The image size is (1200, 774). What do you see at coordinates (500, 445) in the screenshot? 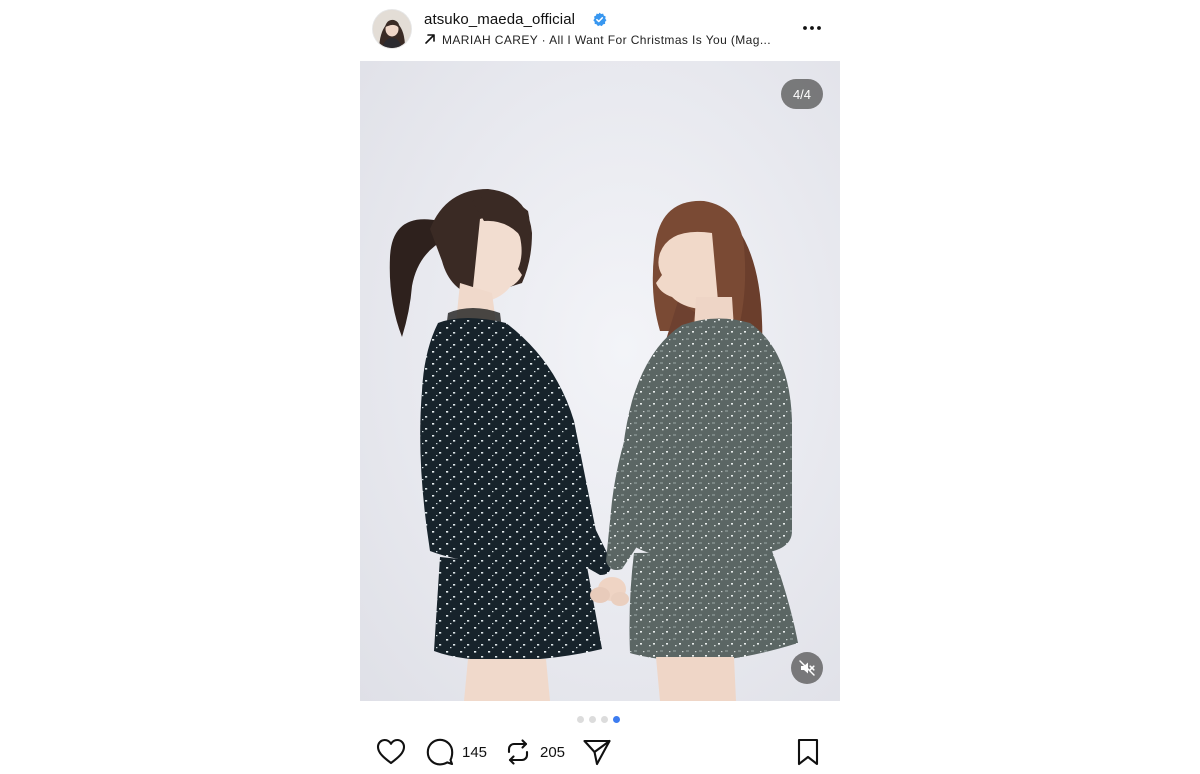
I see `left-person` at bounding box center [500, 445].